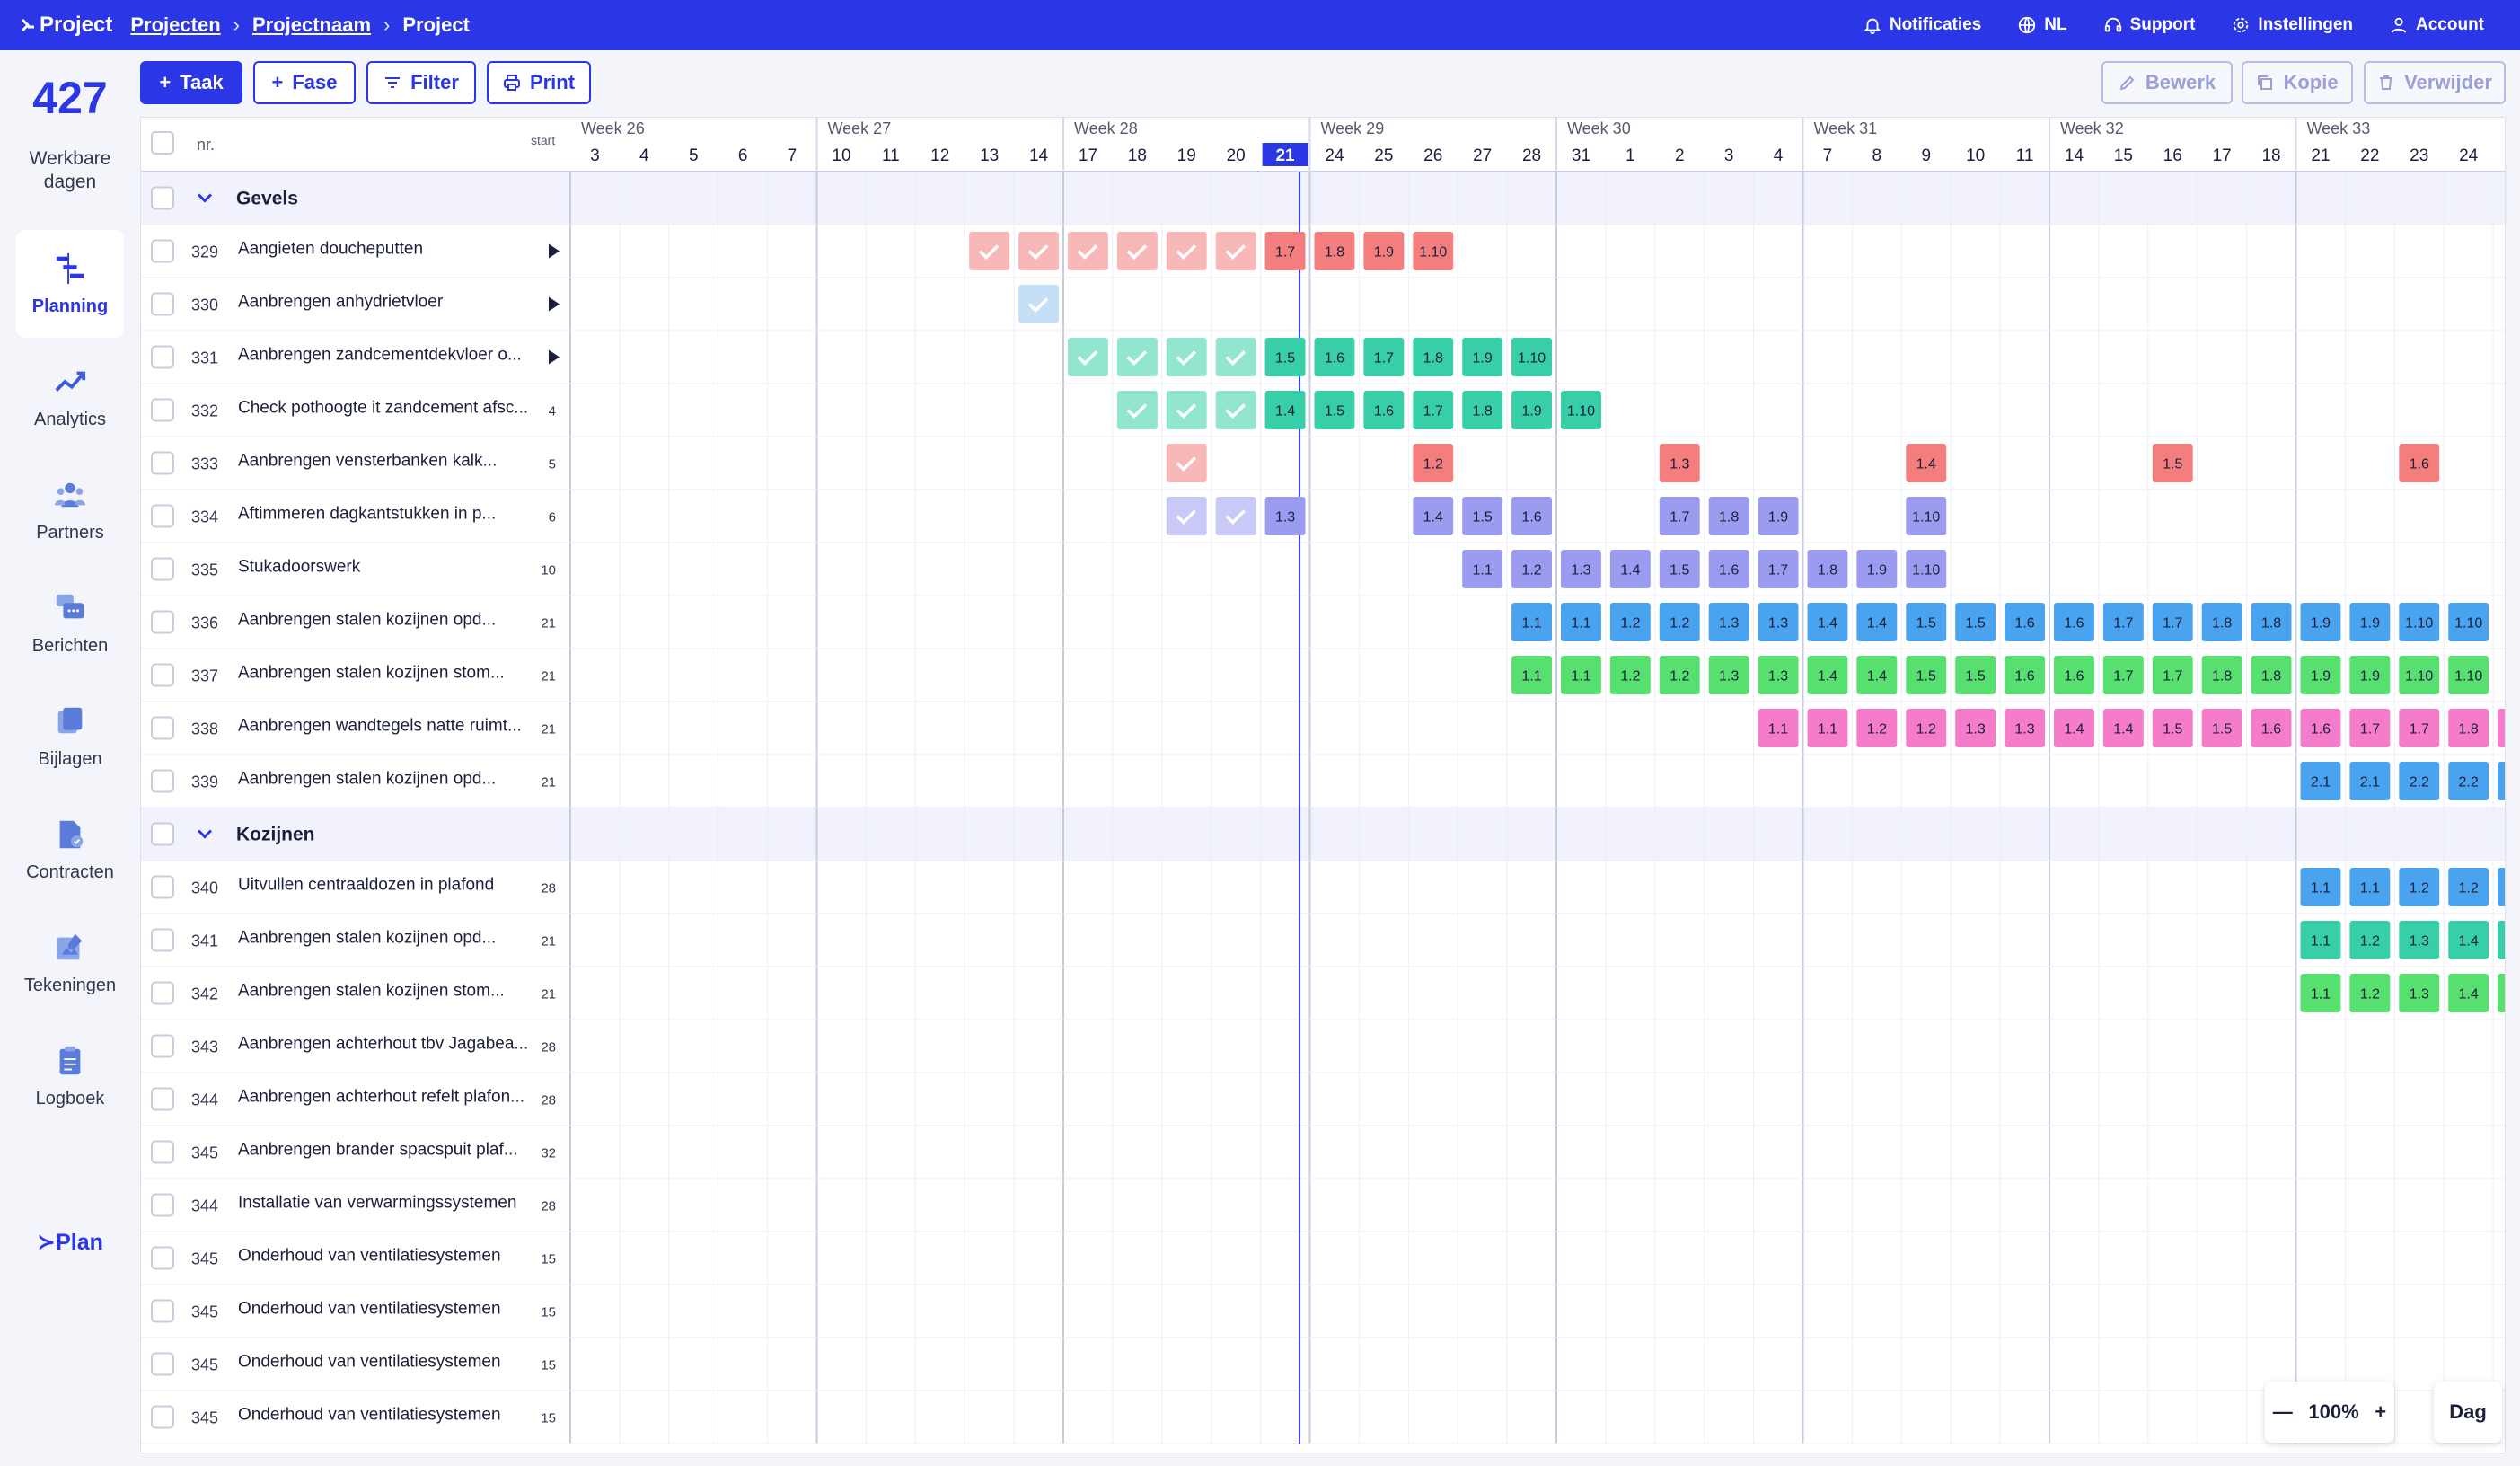 The image size is (2520, 1466). Describe the element at coordinates (2370, 888) in the screenshot. I see `task-bar-label: 1.1` at that location.